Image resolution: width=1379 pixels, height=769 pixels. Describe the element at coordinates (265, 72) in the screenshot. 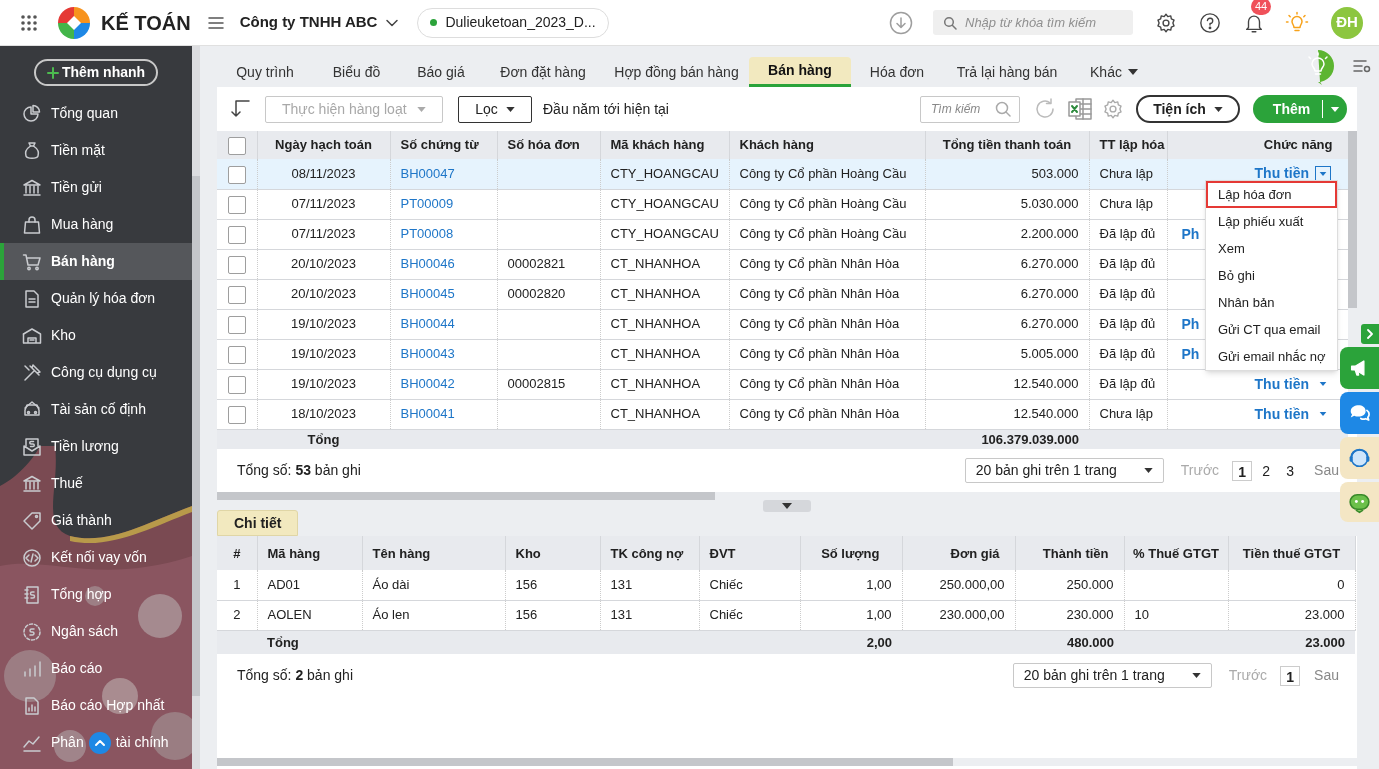

I see `tab: Quy trình` at that location.